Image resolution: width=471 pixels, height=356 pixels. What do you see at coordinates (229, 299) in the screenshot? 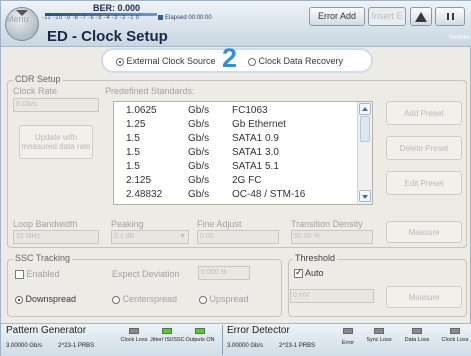
I see `upspread-label: Upspread` at bounding box center [229, 299].